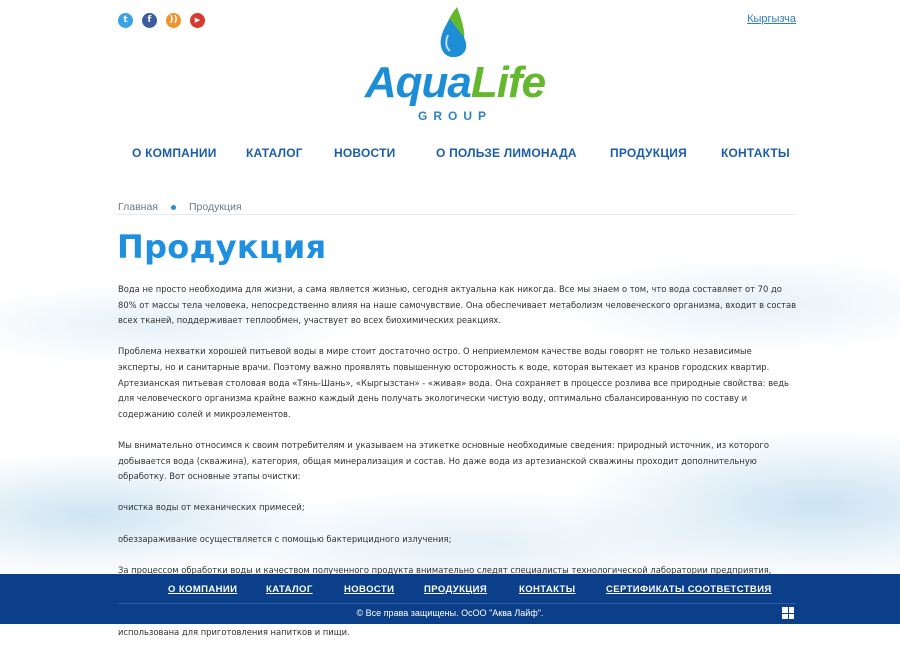 This screenshot has height=656, width=900. Describe the element at coordinates (418, 82) in the screenshot. I see `logo-aqua-text: Aqua` at that location.